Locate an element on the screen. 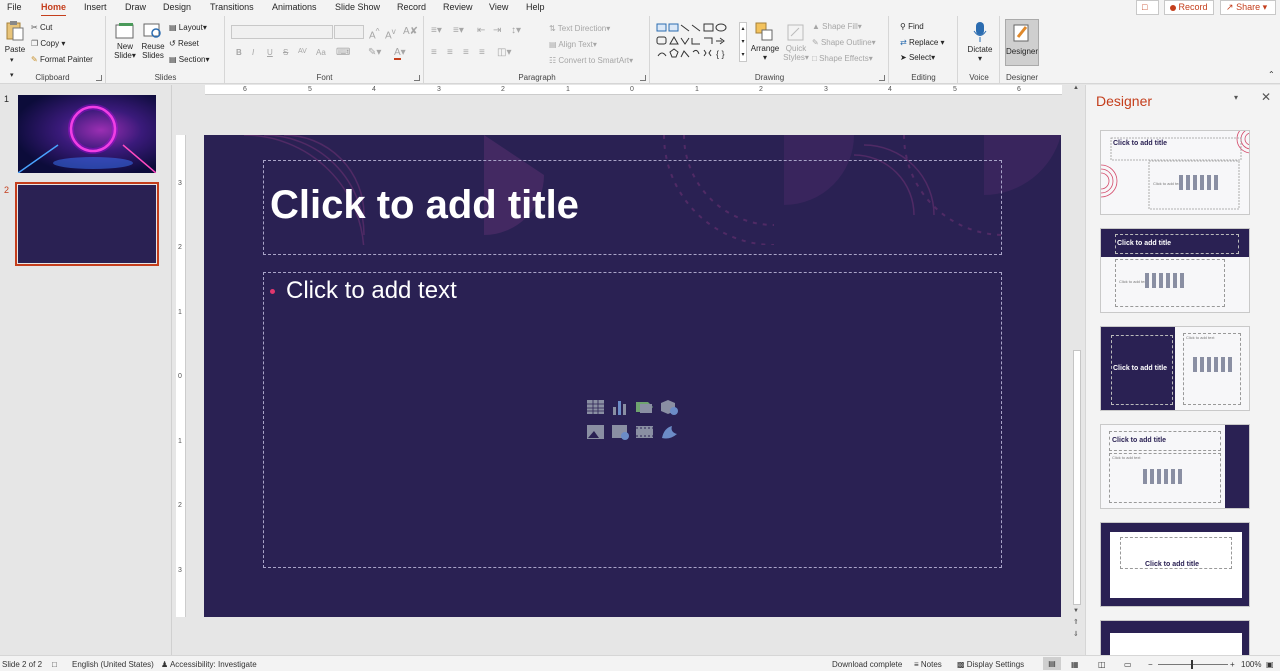  notes-button: ≡ Notes is located at coordinates (928, 664).